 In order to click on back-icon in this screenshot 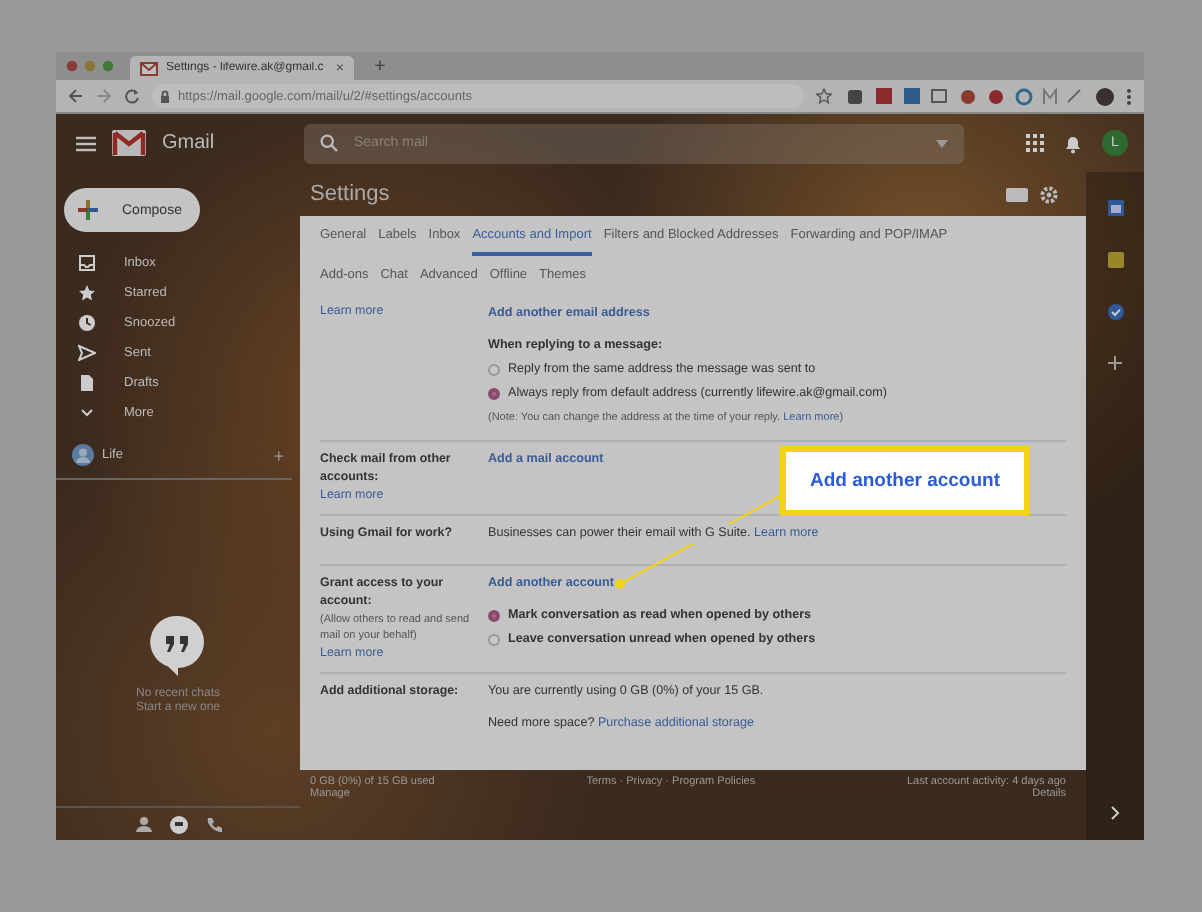, I will do `click(76, 96)`.